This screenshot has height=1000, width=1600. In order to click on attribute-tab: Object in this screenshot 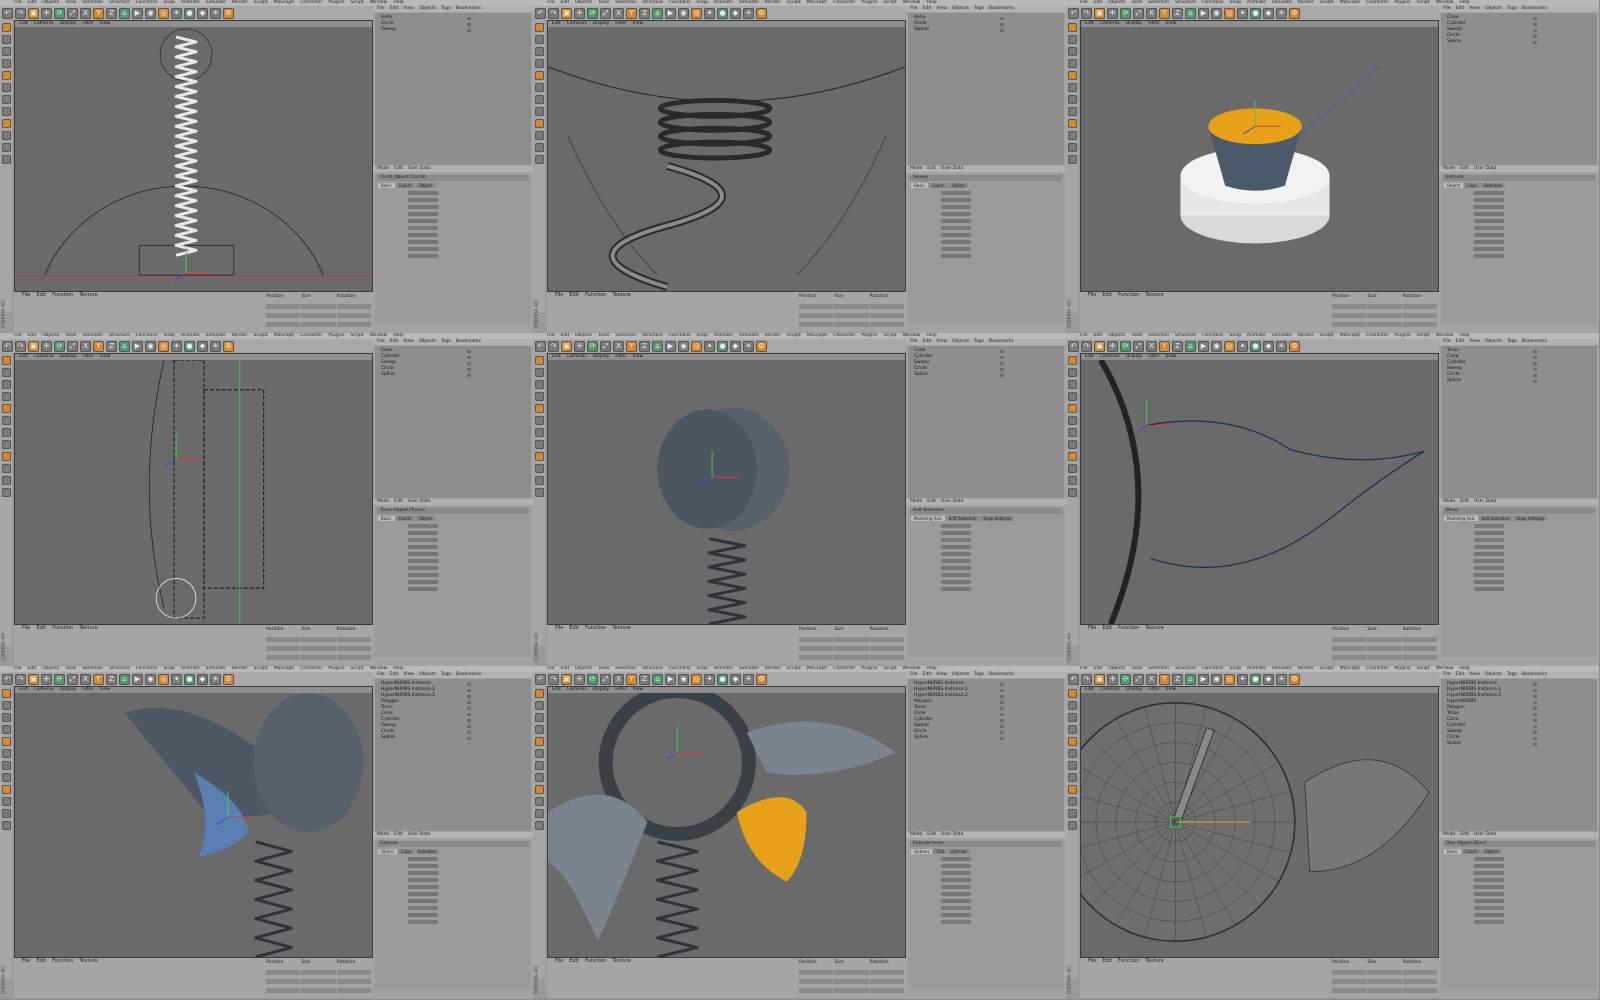, I will do `click(1491, 851)`.